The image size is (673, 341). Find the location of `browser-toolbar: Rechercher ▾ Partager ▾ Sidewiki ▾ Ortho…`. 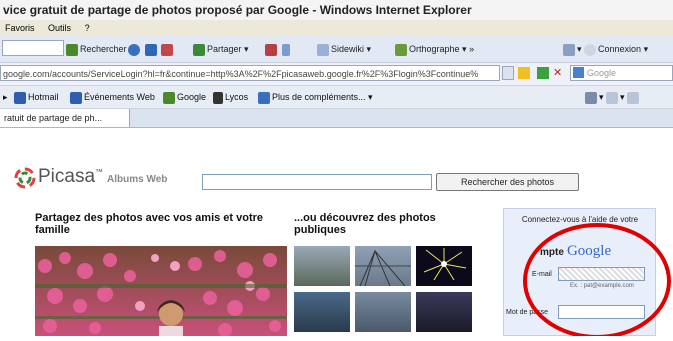

browser-toolbar: Rechercher ▾ Partager ▾ Sidewiki ▾ Ortho… is located at coordinates (336, 49).